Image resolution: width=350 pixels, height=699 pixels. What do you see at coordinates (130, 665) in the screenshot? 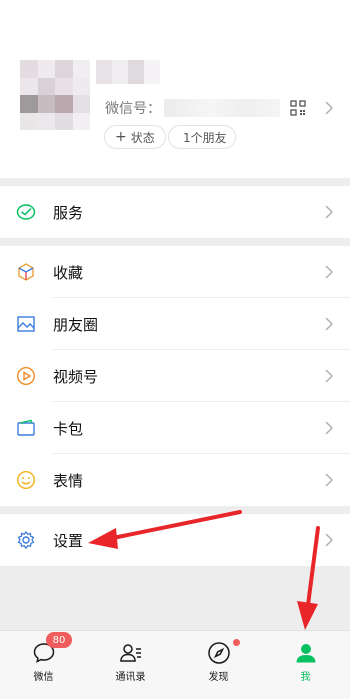
I see `tab-contacts: 通讯录` at bounding box center [130, 665].